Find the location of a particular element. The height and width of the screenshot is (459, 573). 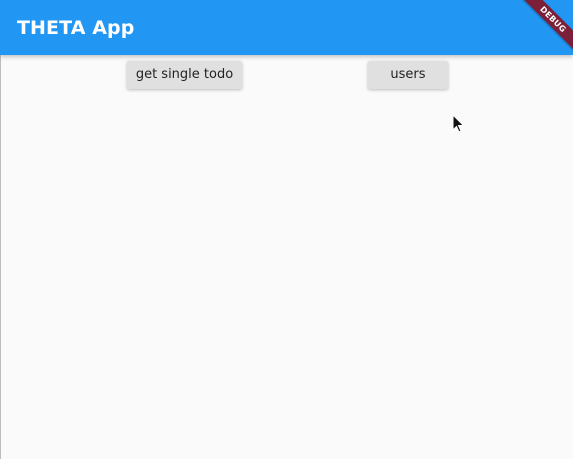

users-button: users is located at coordinates (408, 75).